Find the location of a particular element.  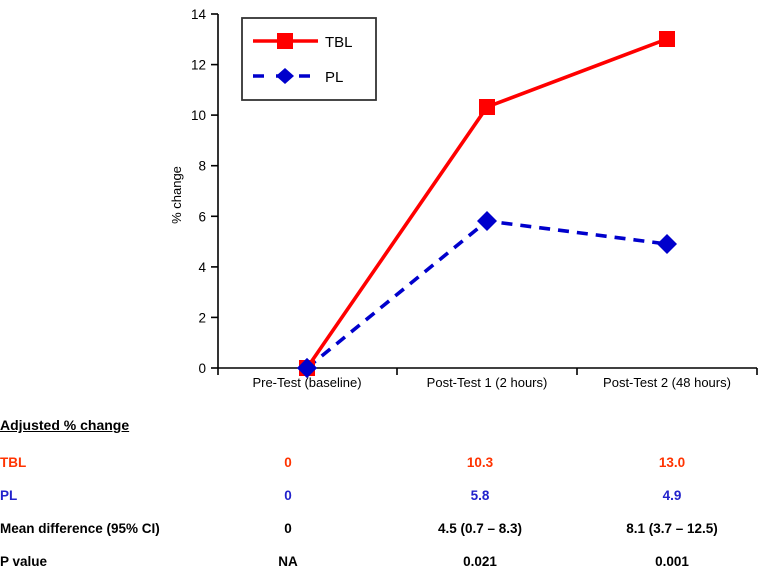

cell-tbl-pretest: 0 is located at coordinates (288, 462).